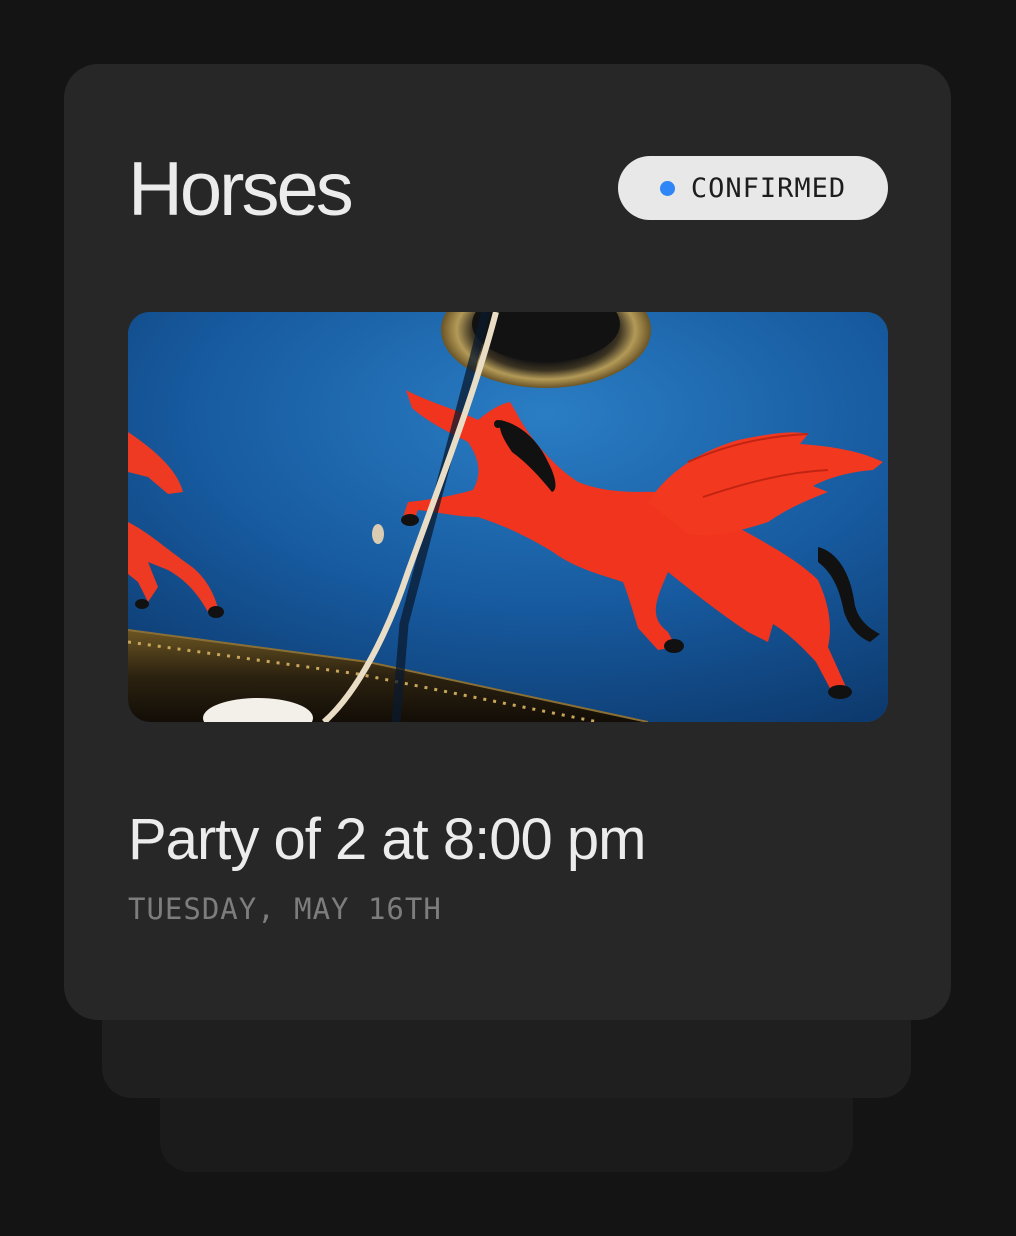  I want to click on party-details: Party of 2 at 8:00 pm, so click(387, 839).